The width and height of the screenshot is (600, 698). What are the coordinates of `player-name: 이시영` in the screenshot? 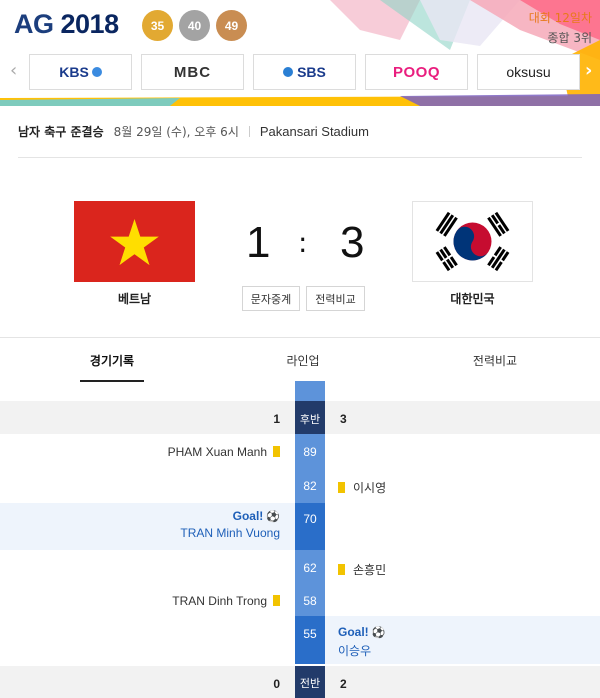 It's located at (370, 488).